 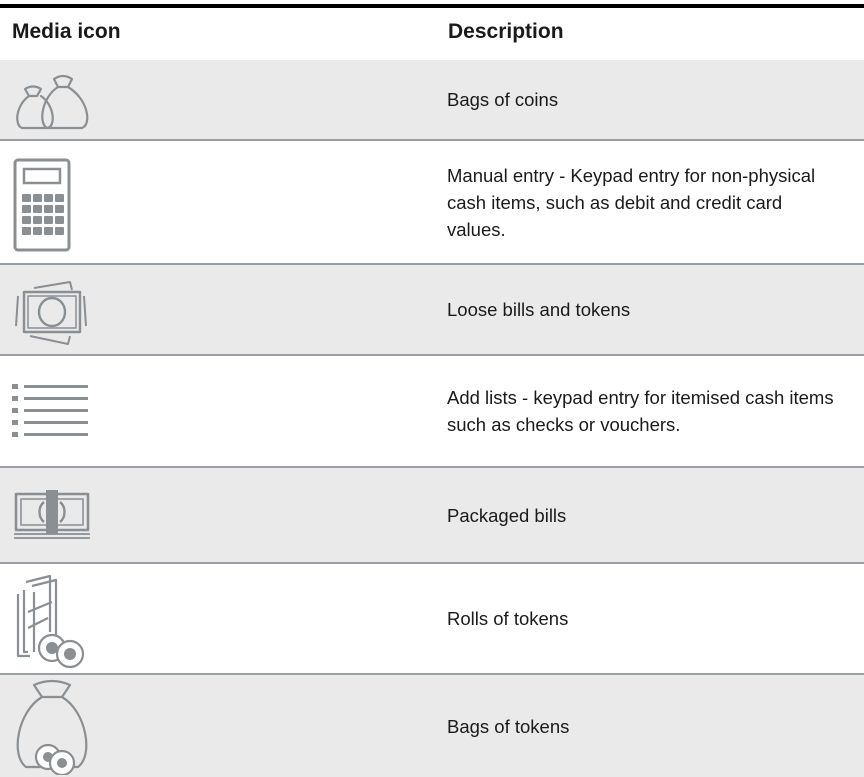 What do you see at coordinates (66, 31) in the screenshot?
I see `column-header-media-icon: Media icon` at bounding box center [66, 31].